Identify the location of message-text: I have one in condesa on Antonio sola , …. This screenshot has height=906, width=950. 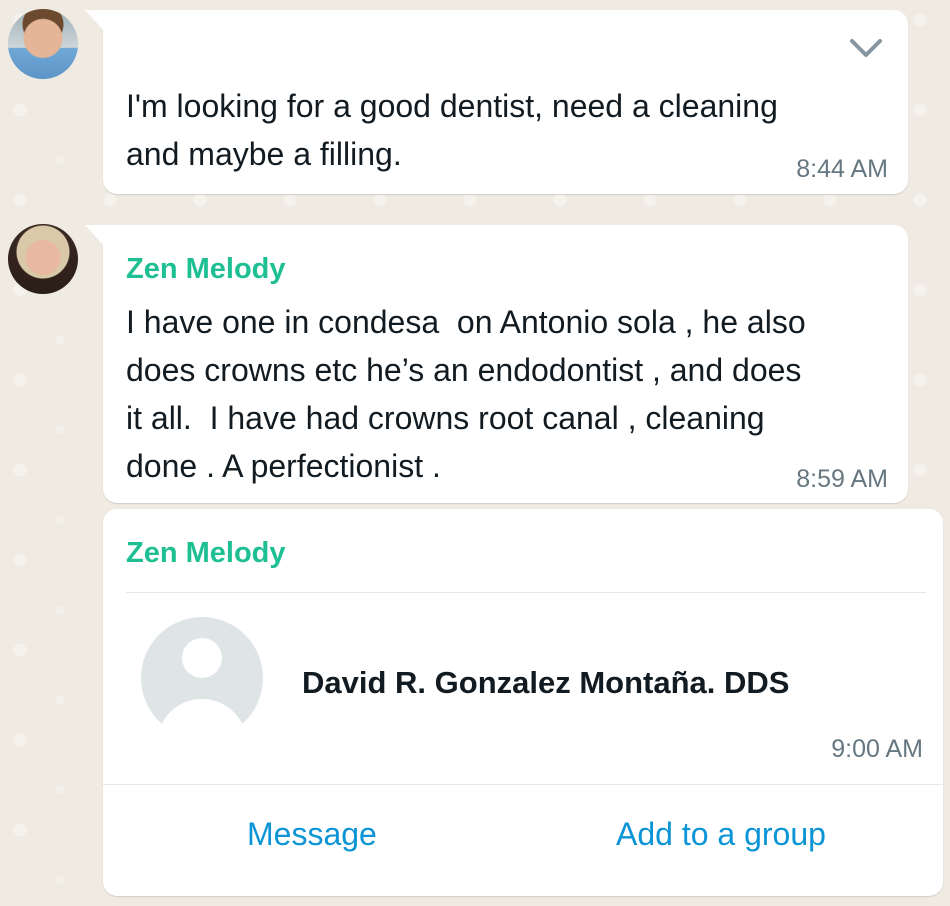
(466, 394).